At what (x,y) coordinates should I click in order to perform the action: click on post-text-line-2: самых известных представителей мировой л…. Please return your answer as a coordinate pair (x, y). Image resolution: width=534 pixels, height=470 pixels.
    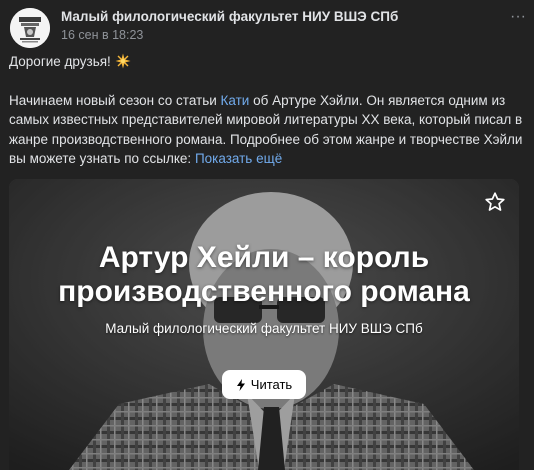
    Looking at the image, I should click on (266, 120).